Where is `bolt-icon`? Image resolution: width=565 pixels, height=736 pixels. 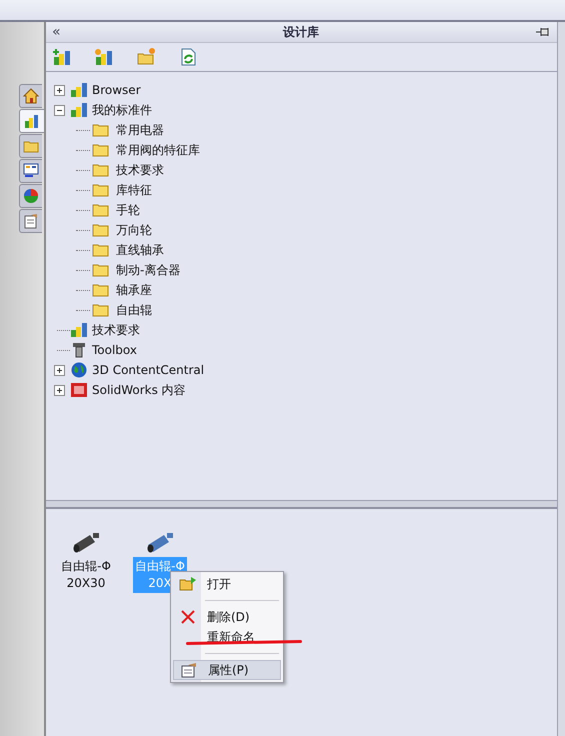 bolt-icon is located at coordinates (79, 350).